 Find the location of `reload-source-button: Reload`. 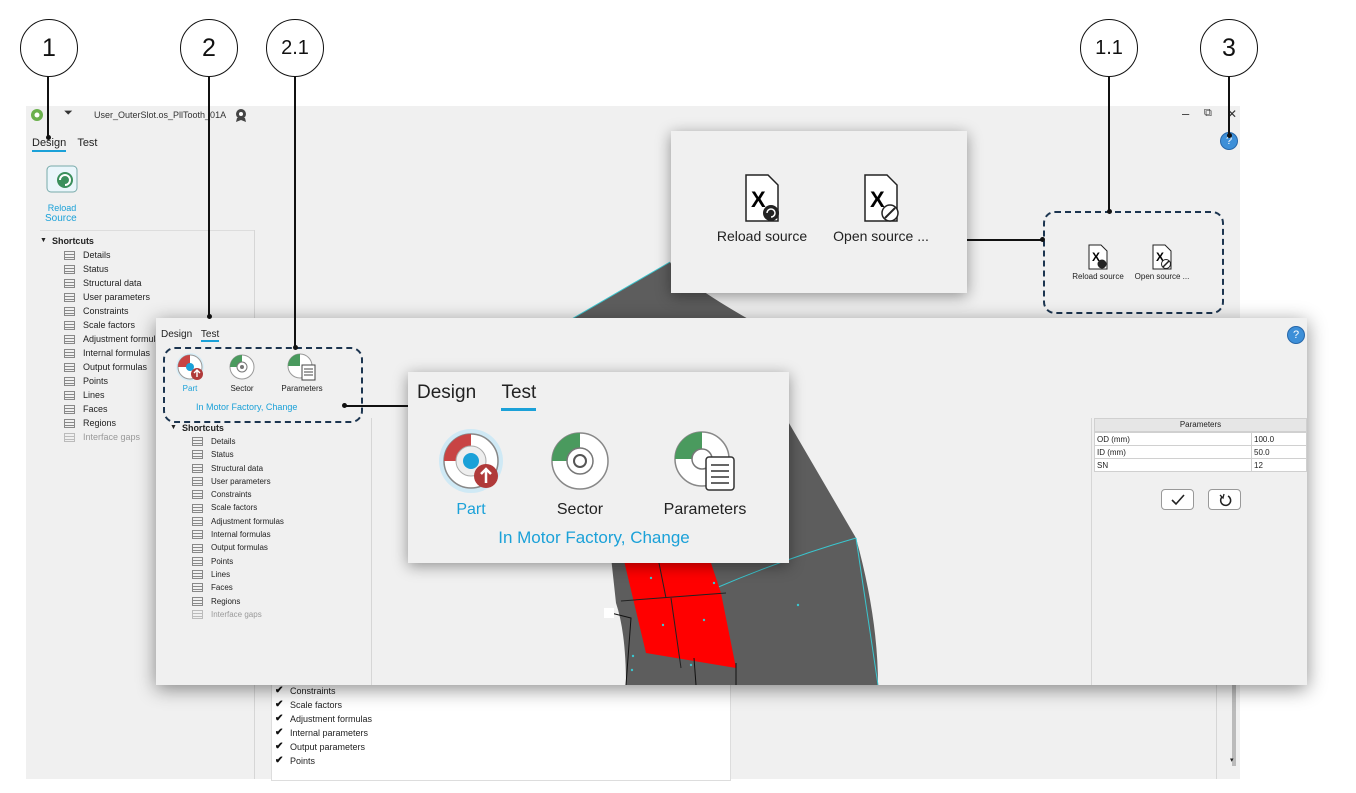

reload-source-button: Reload is located at coordinates (62, 187).